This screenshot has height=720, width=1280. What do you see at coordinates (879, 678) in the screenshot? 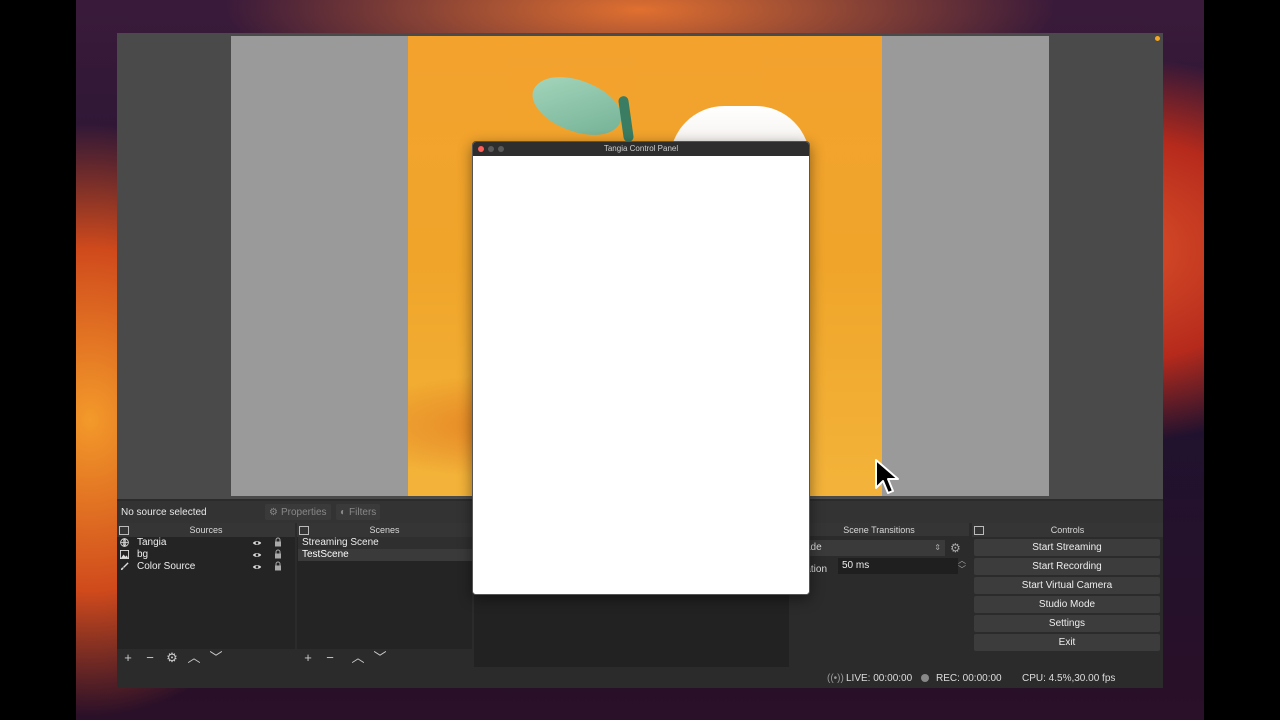
I see `live-time: LIVE: 00:00:00` at bounding box center [879, 678].